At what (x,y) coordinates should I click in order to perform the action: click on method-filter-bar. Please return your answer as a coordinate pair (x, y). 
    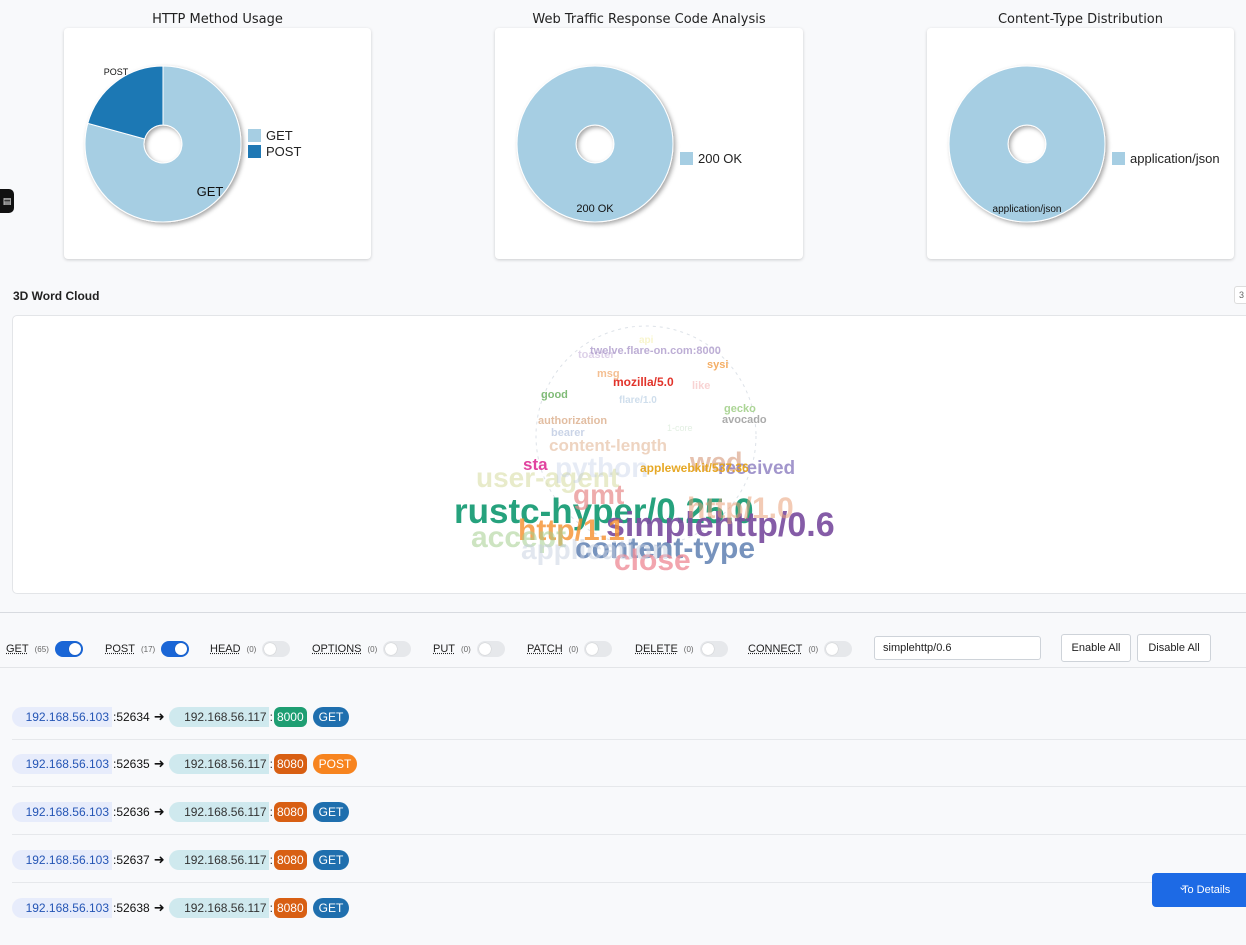
    Looking at the image, I should click on (623, 640).